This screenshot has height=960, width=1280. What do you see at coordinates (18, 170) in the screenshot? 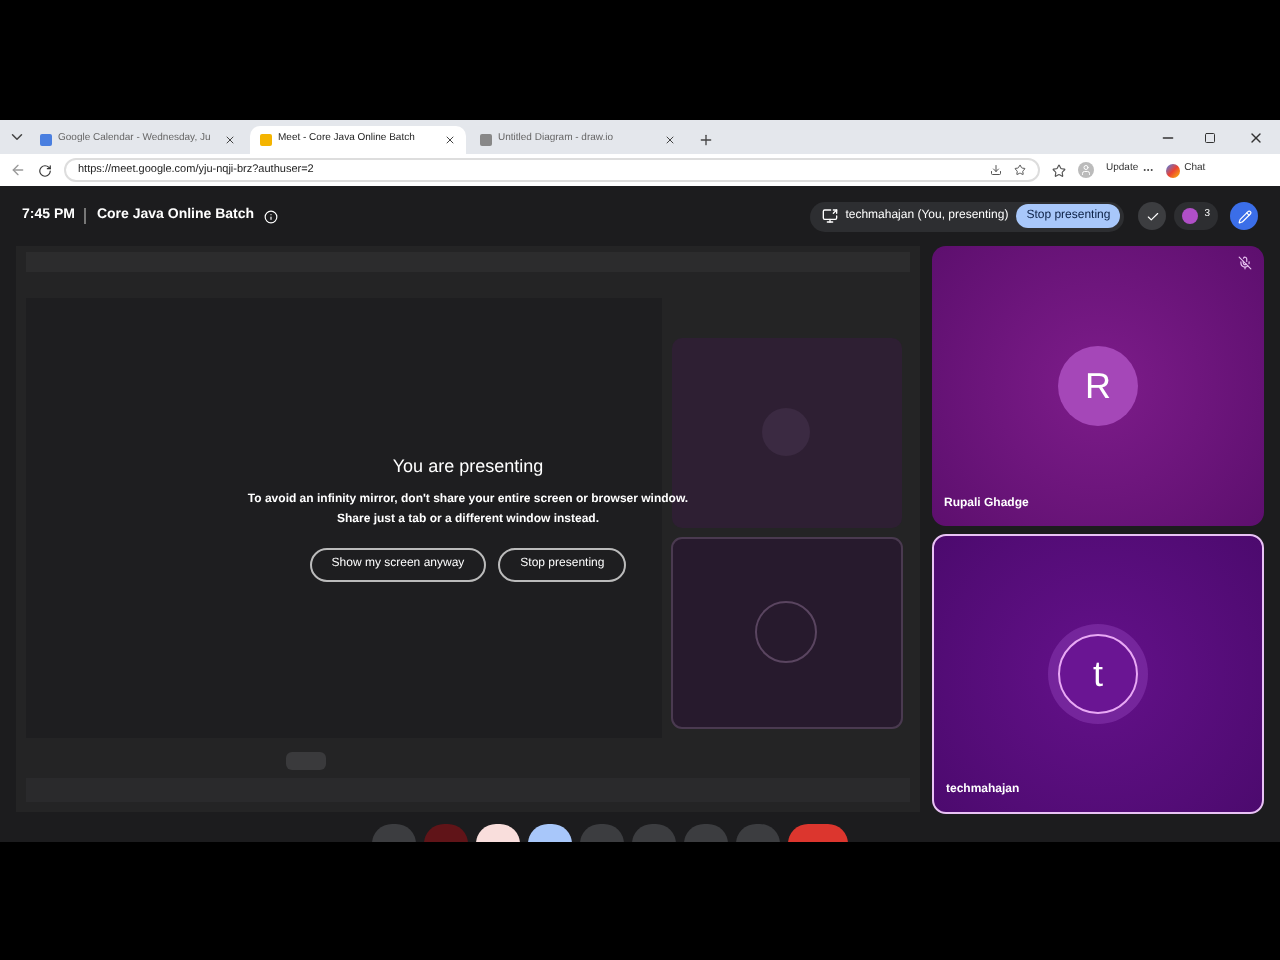
I see `back-icon` at bounding box center [18, 170].